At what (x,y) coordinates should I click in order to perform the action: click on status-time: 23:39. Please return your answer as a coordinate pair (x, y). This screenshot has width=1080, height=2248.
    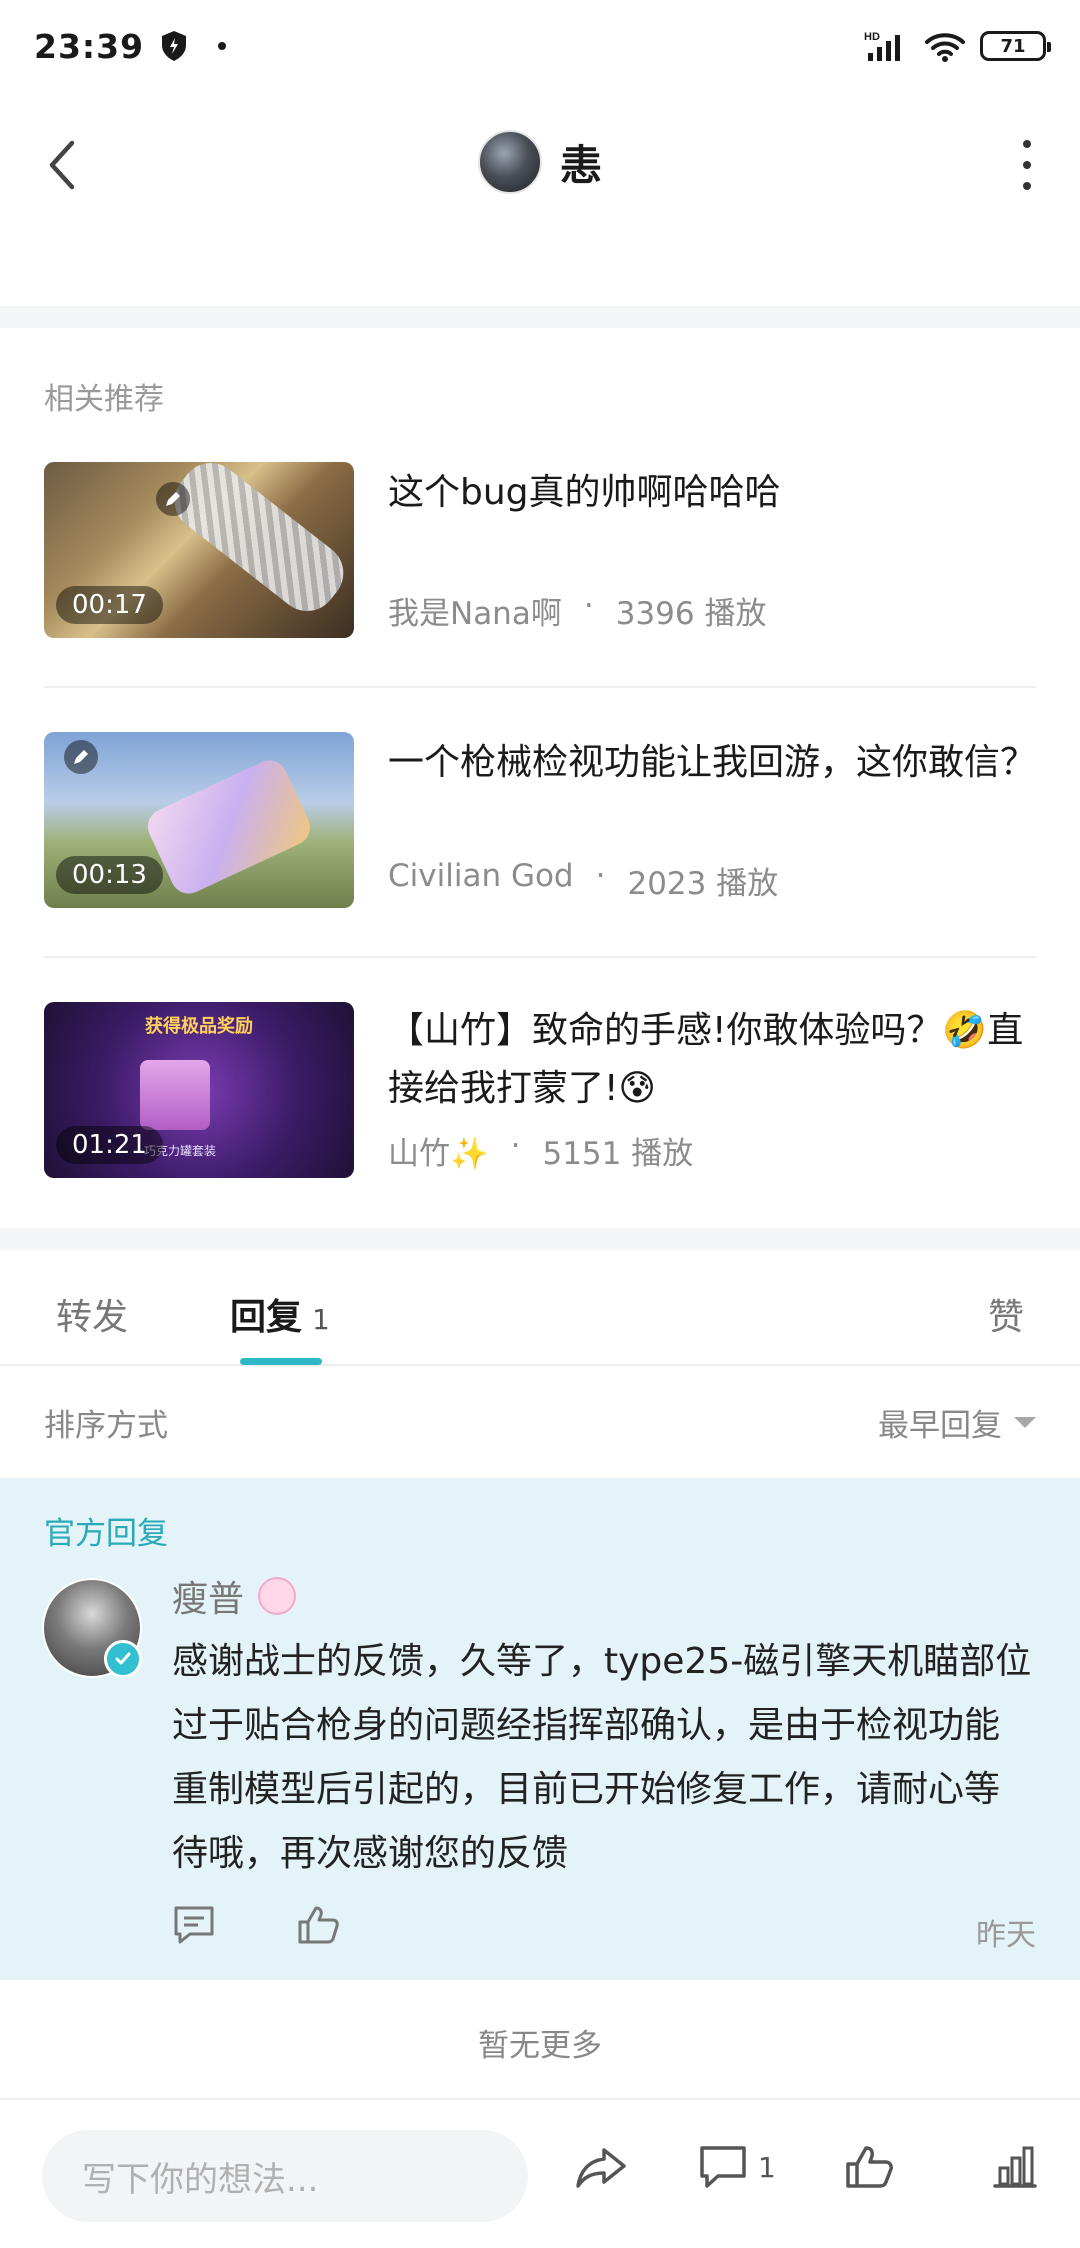
    Looking at the image, I should click on (89, 46).